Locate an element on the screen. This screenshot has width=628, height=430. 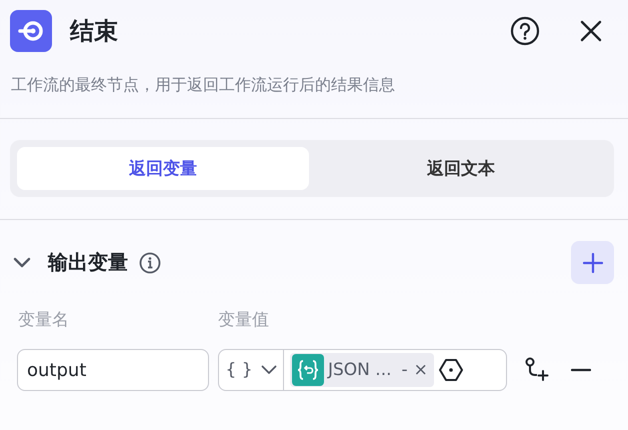
type-selector: { } is located at coordinates (251, 370).